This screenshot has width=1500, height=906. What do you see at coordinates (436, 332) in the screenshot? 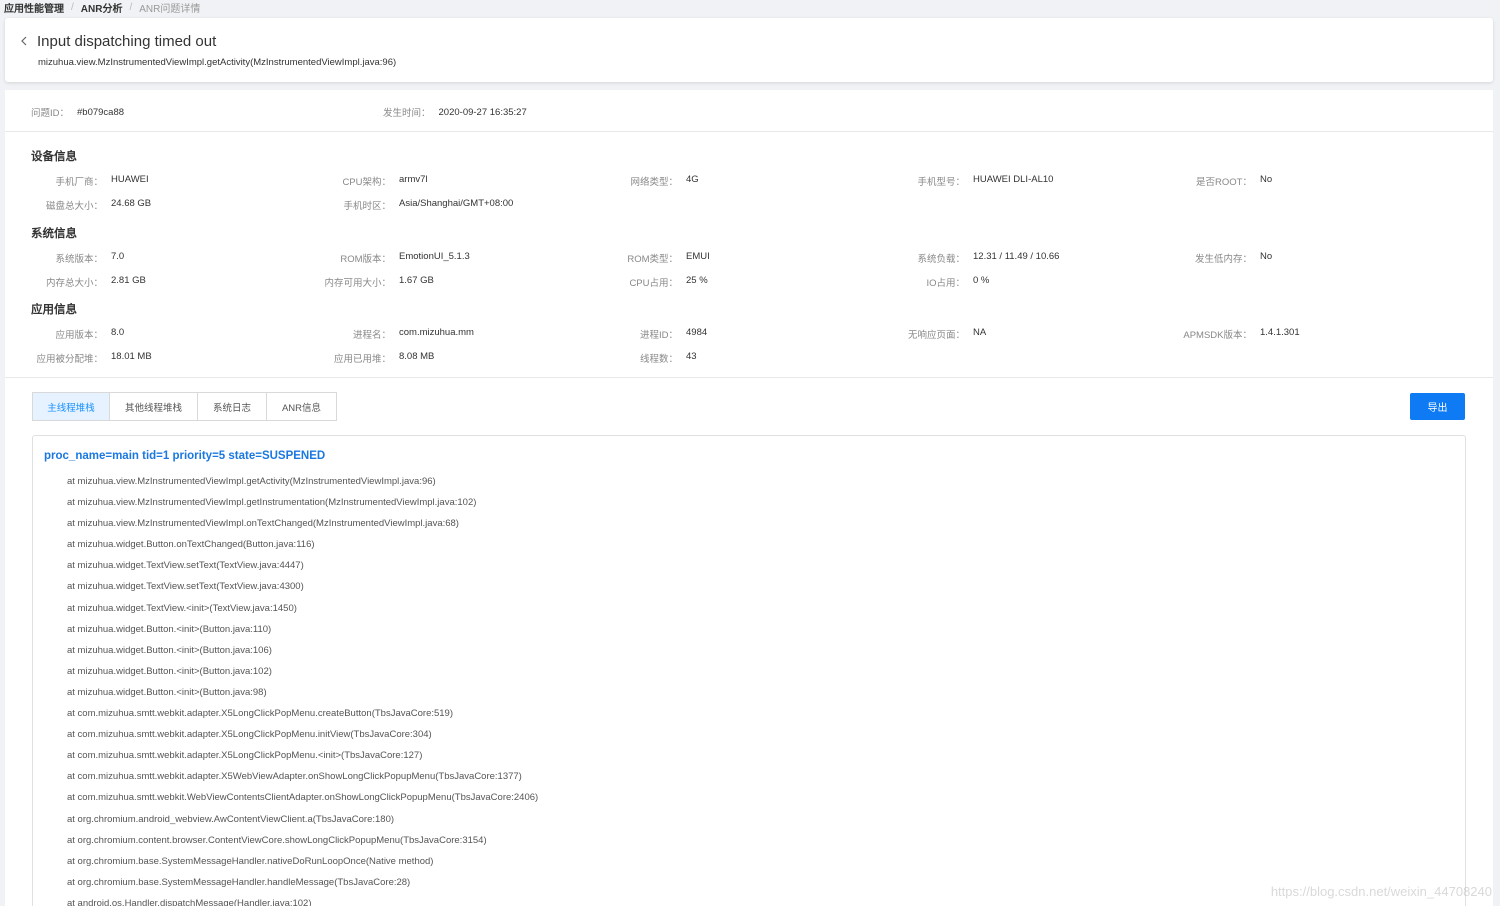
I see `info-value: com.mizuhua.mm` at bounding box center [436, 332].